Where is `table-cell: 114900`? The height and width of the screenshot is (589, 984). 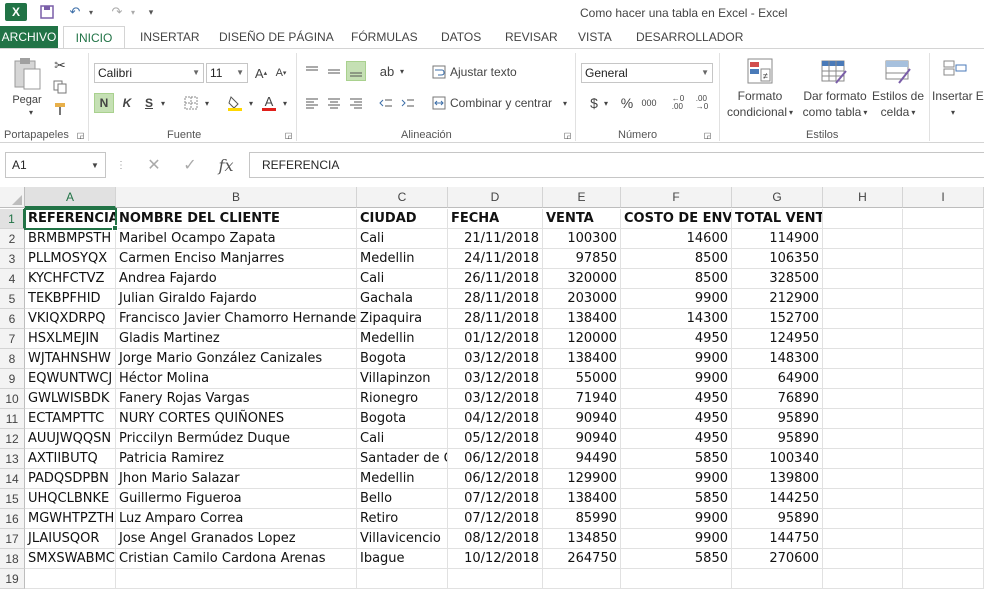 table-cell: 114900 is located at coordinates (777, 239).